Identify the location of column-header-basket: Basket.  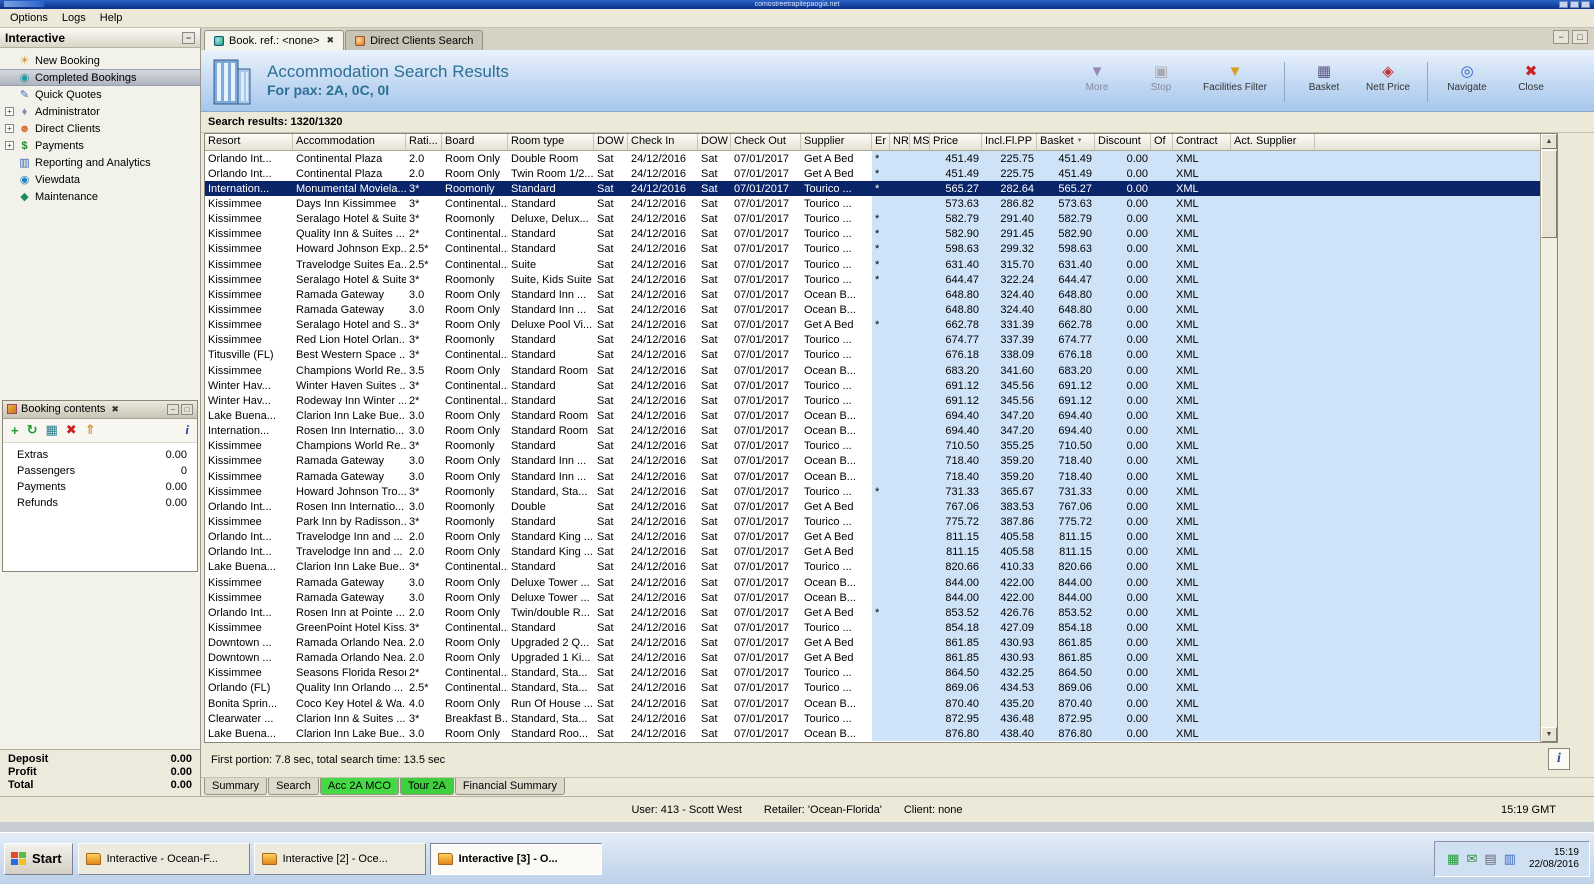
(1066, 142).